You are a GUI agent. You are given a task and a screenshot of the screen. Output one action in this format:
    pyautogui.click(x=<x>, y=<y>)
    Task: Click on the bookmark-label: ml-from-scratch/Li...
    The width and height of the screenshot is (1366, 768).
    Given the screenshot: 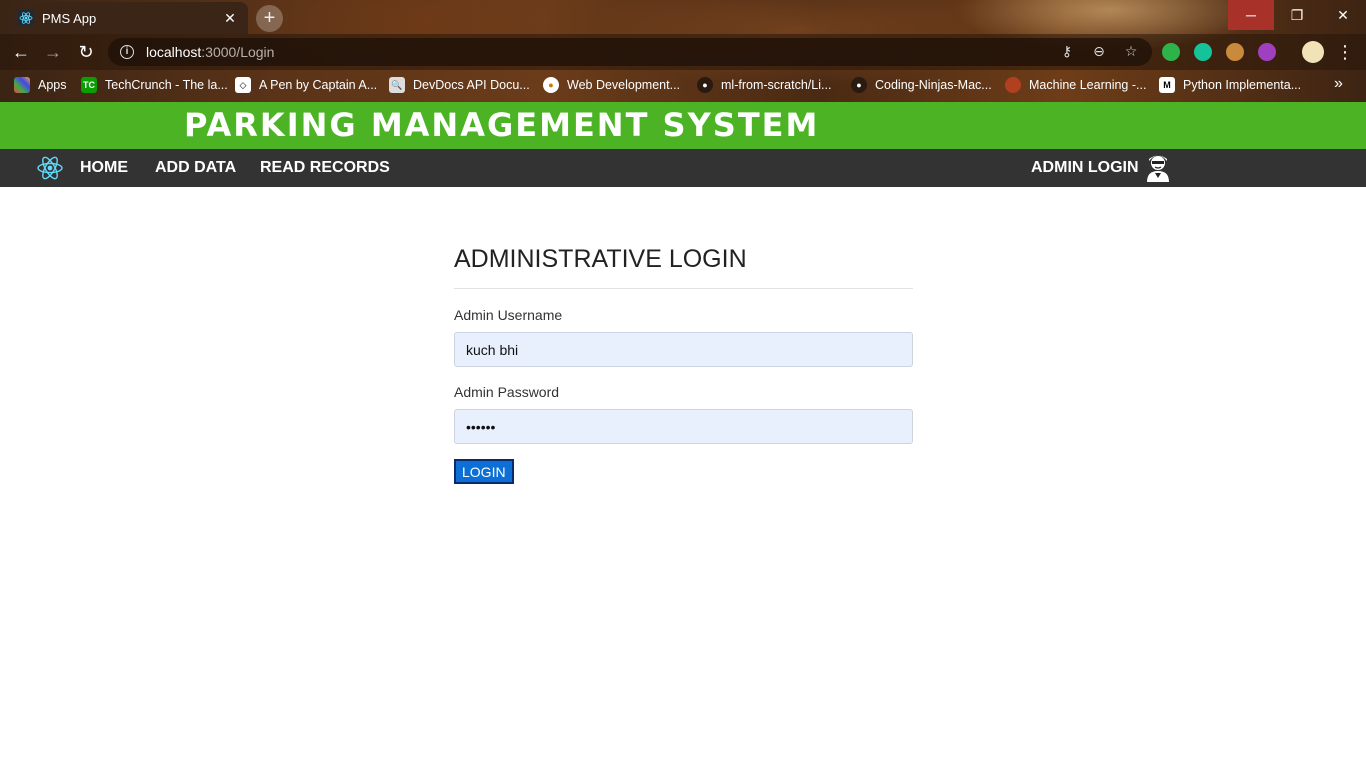 What is the action you would take?
    pyautogui.click(x=776, y=85)
    